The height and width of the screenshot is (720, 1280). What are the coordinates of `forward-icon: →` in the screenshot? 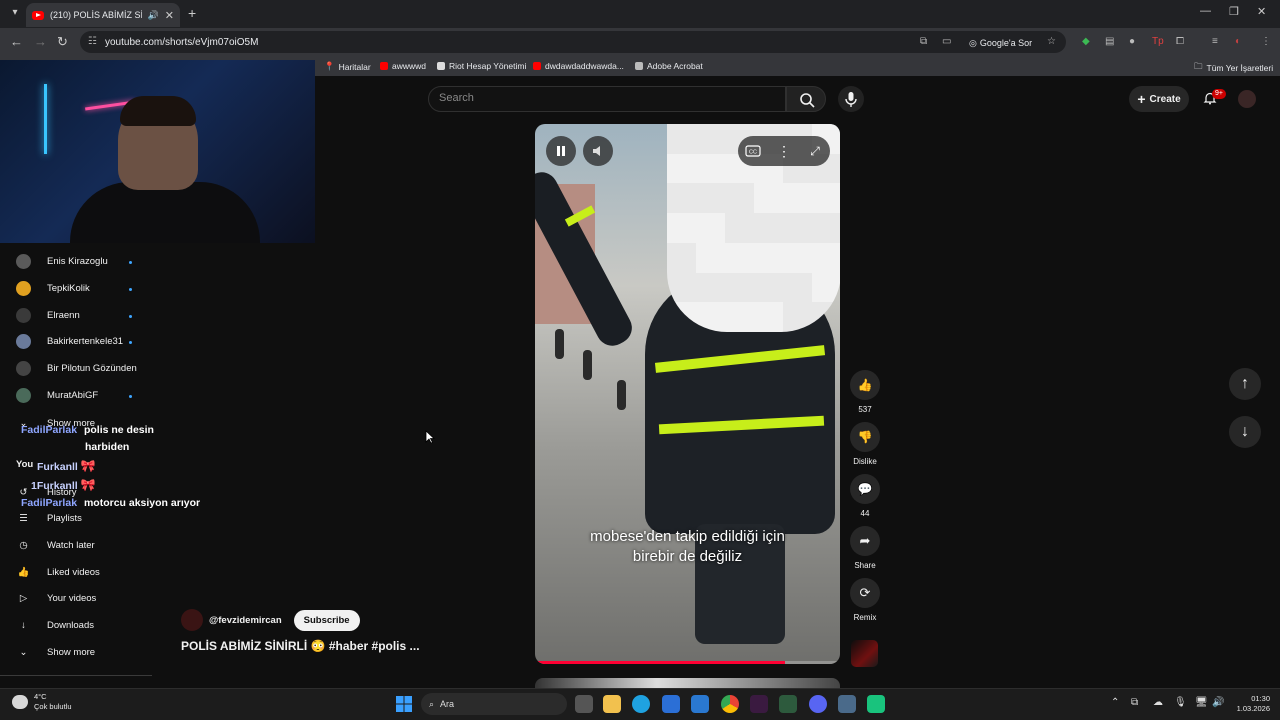 It's located at (40, 41).